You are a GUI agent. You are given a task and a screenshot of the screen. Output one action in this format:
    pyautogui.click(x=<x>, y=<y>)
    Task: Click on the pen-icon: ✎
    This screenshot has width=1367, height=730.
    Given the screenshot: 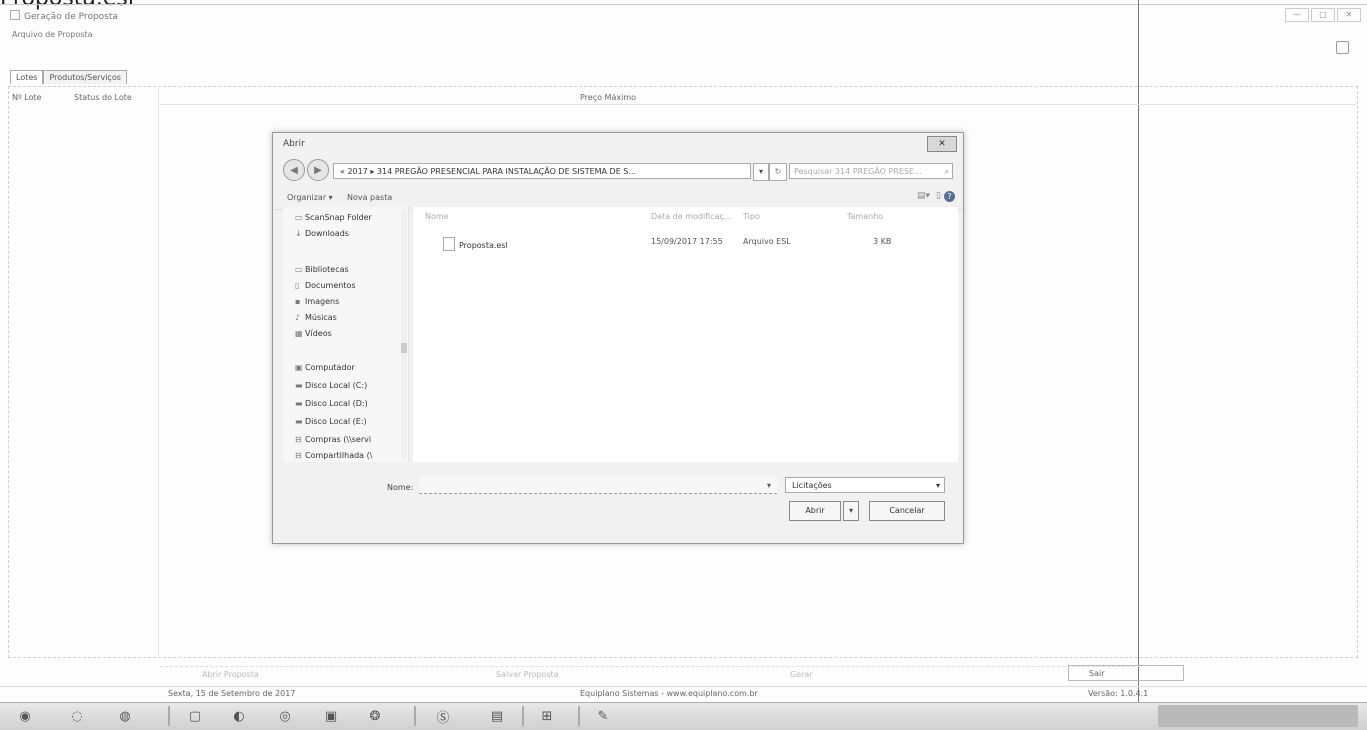 What is the action you would take?
    pyautogui.click(x=603, y=716)
    